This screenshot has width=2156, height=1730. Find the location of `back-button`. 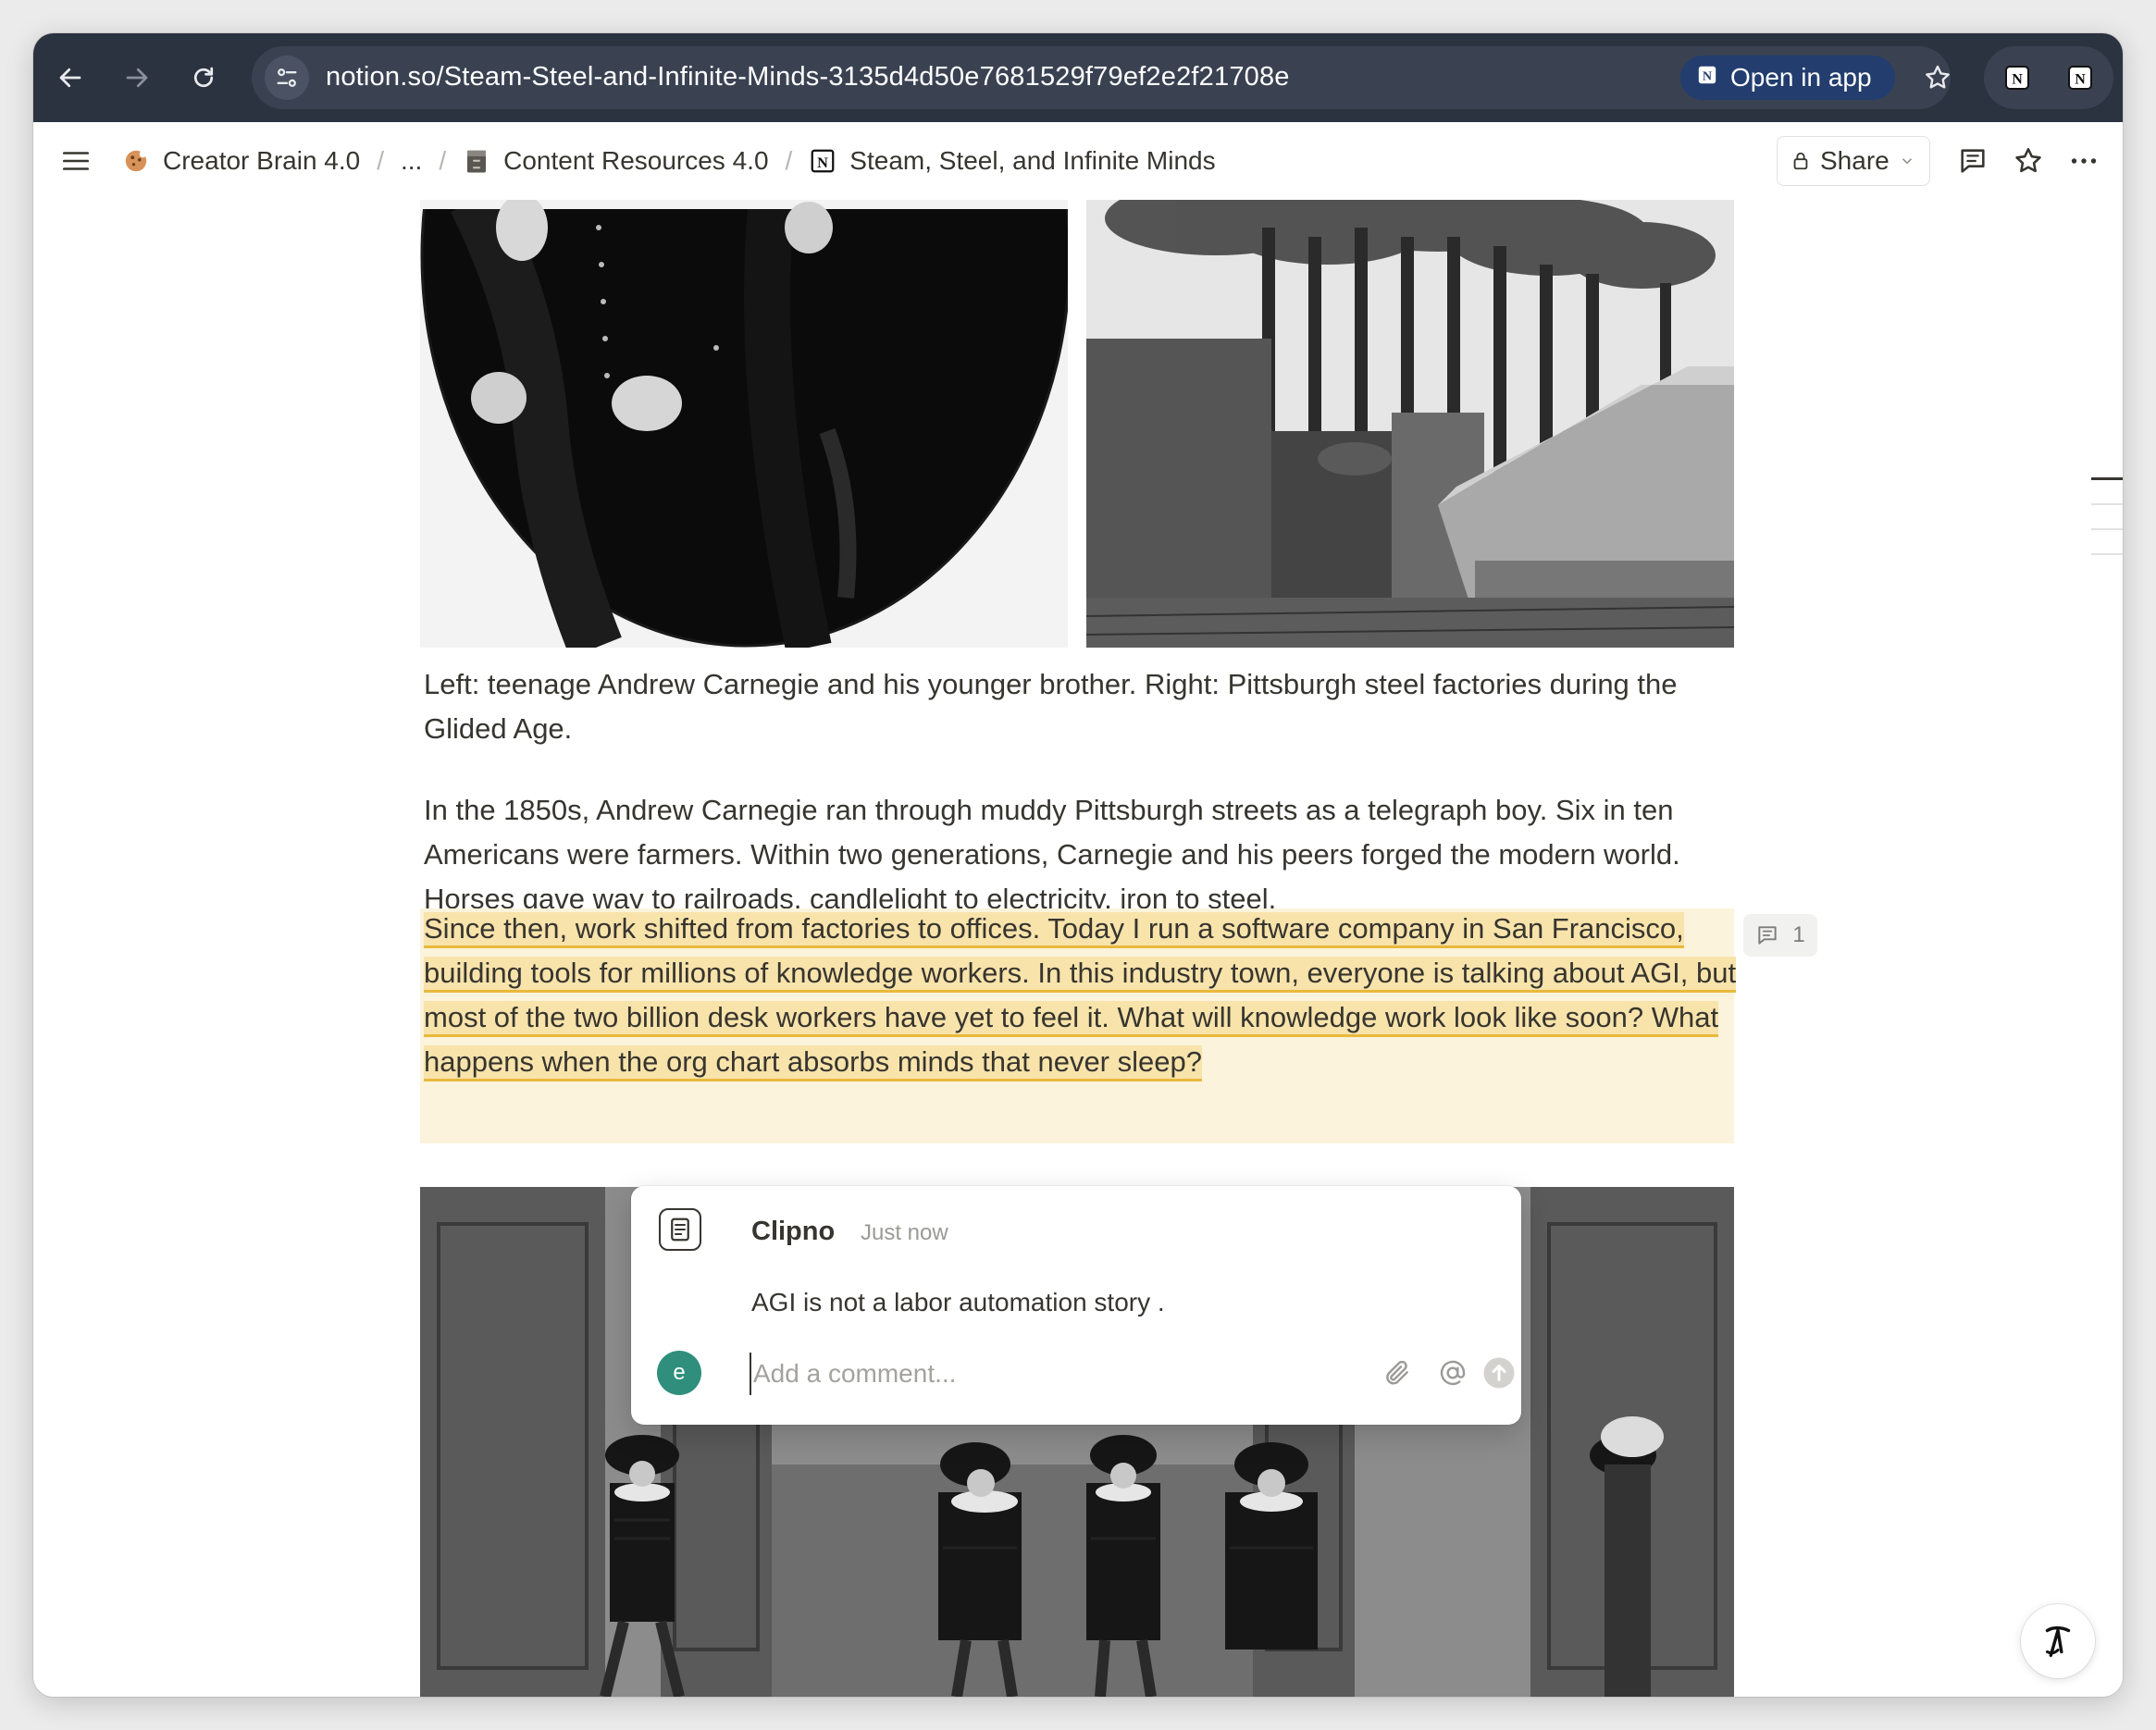

back-button is located at coordinates (70, 77).